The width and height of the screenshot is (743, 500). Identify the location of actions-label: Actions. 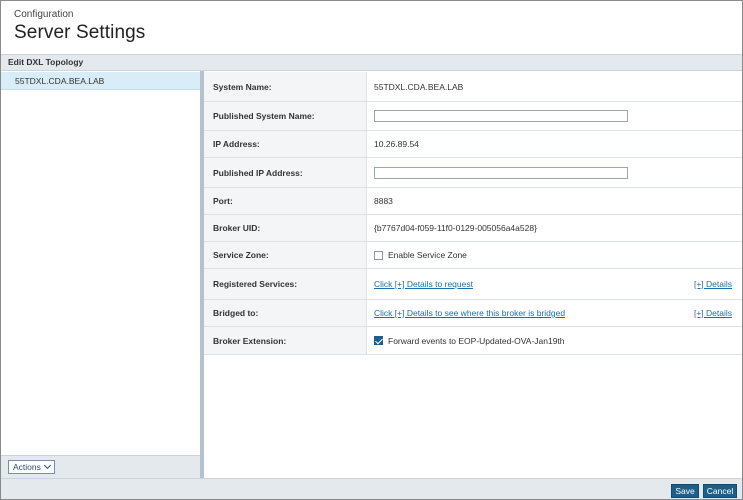
(27, 467).